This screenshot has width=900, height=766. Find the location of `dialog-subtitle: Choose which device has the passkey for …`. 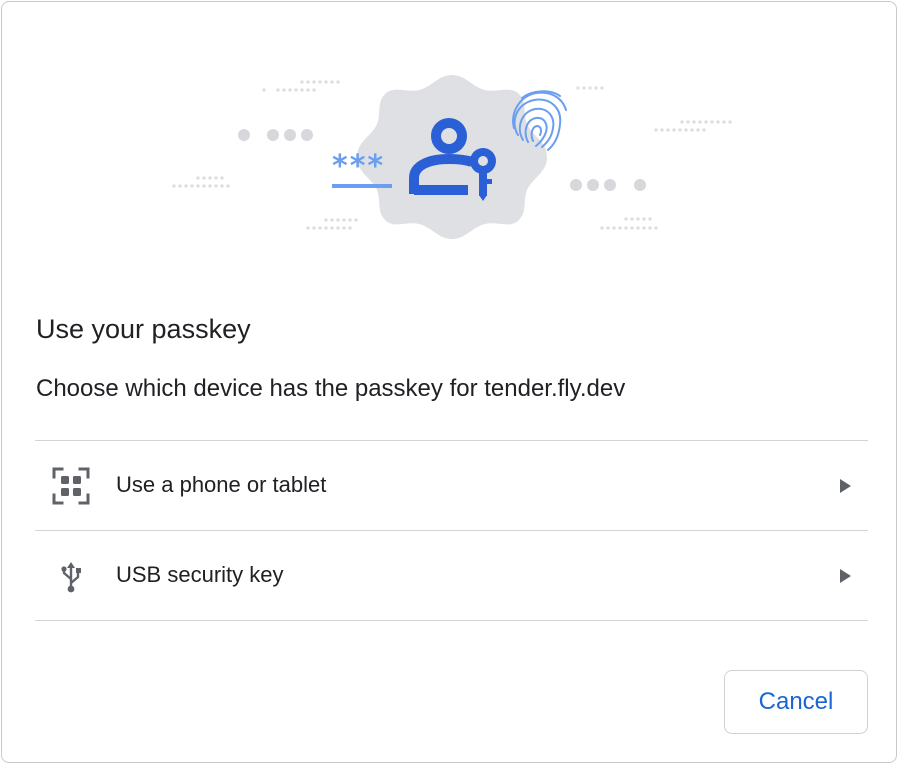

dialog-subtitle: Choose which device has the passkey for … is located at coordinates (331, 388).